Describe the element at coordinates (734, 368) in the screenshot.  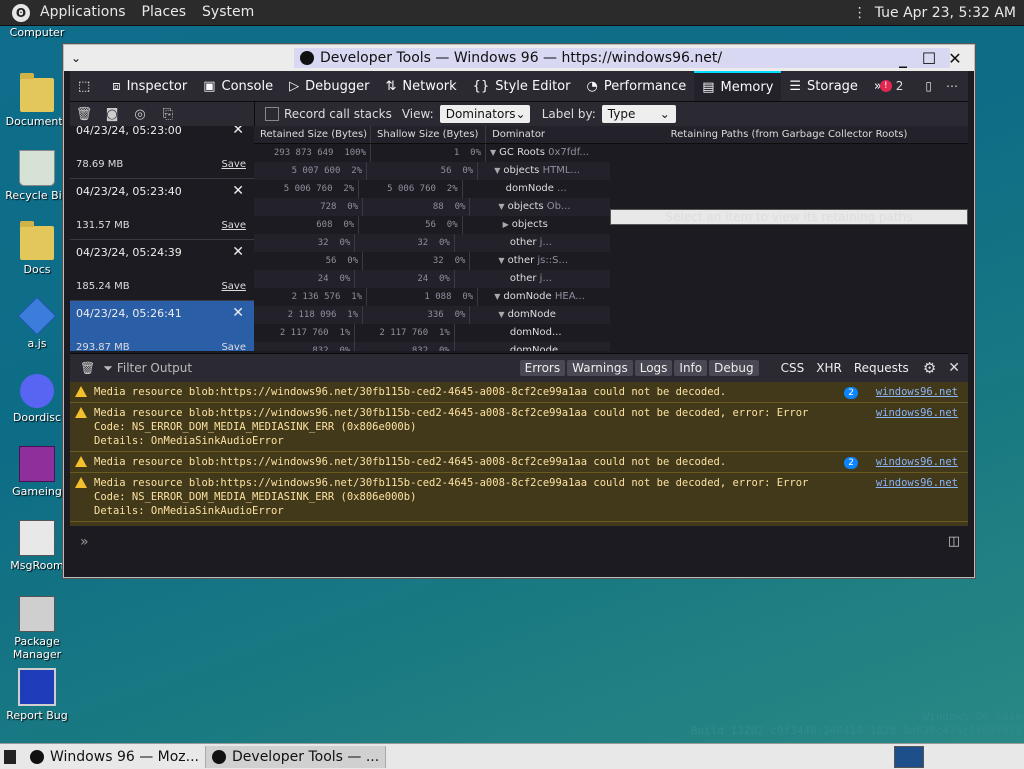
I see `filter-debug-button: Debug` at that location.